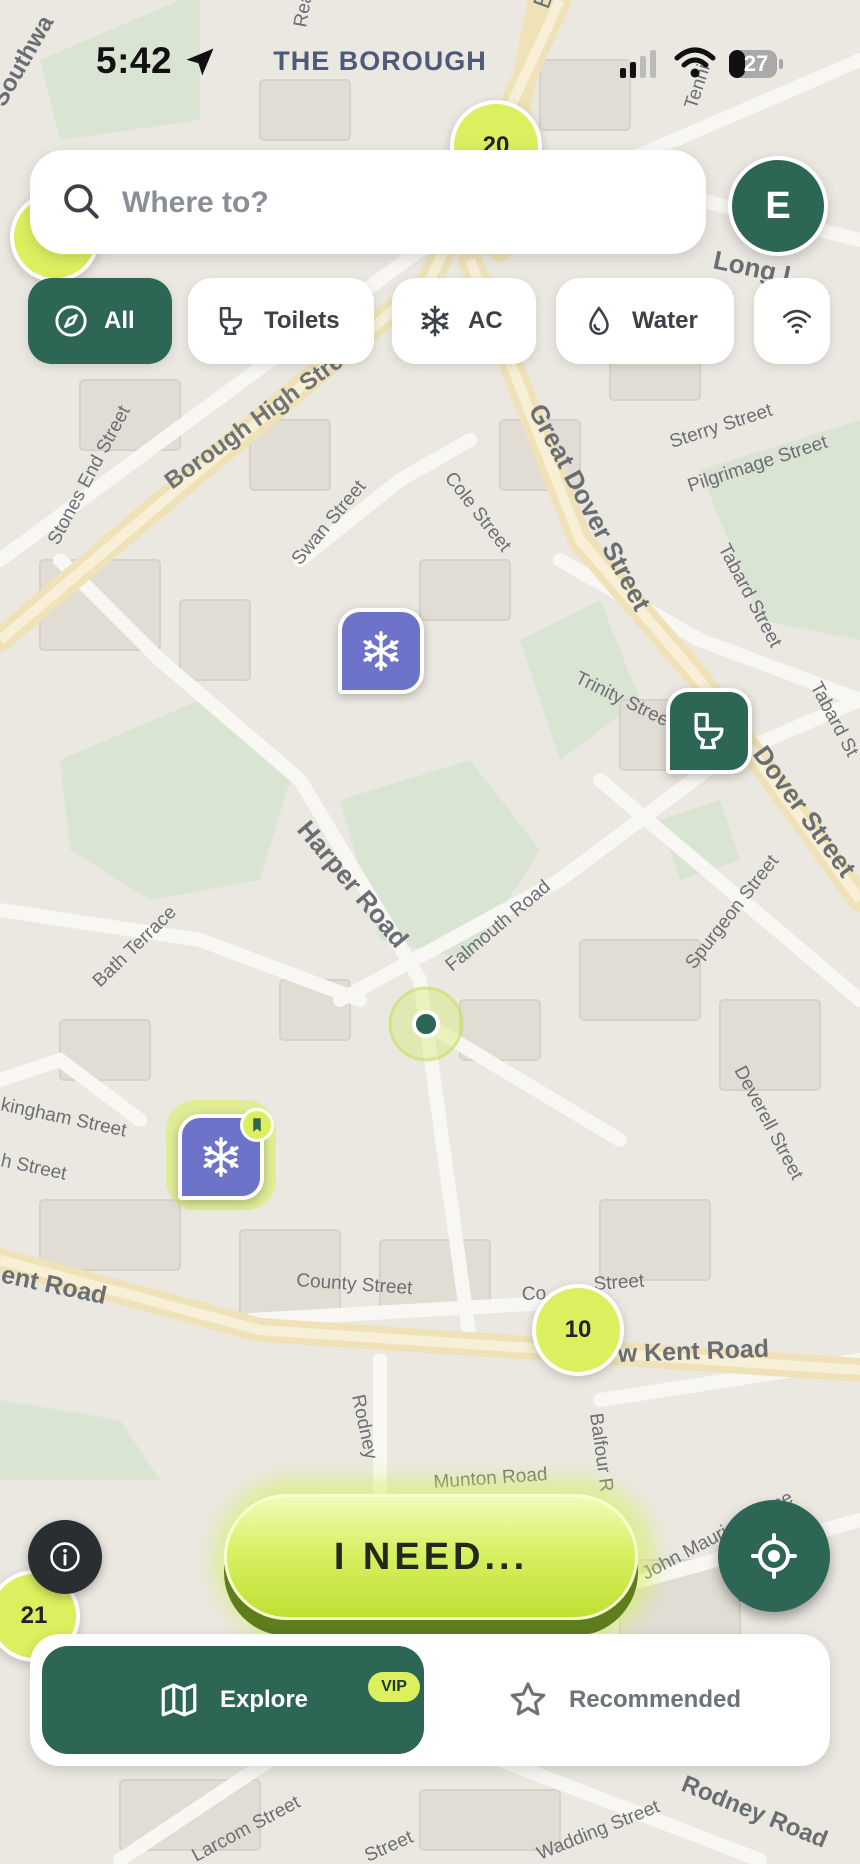 The width and height of the screenshot is (860, 1864). I want to click on bottom-navigation: Explore VIP Recommended, so click(430, 1700).